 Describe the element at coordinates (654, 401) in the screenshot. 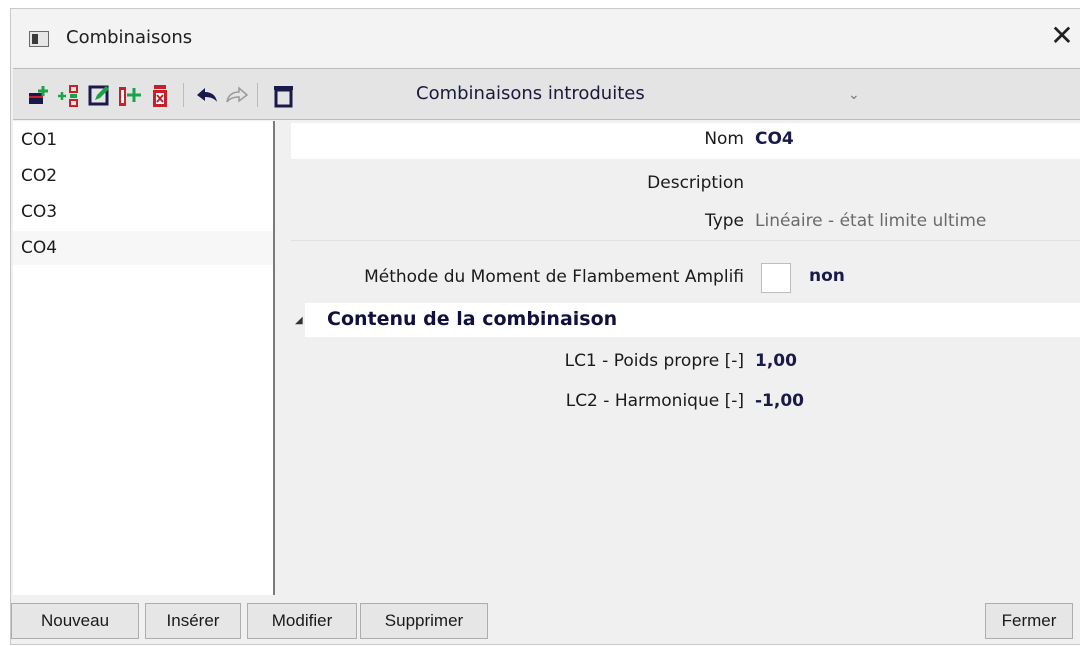

I see `lc2-label: LC2 - Harmonique [-]` at that location.